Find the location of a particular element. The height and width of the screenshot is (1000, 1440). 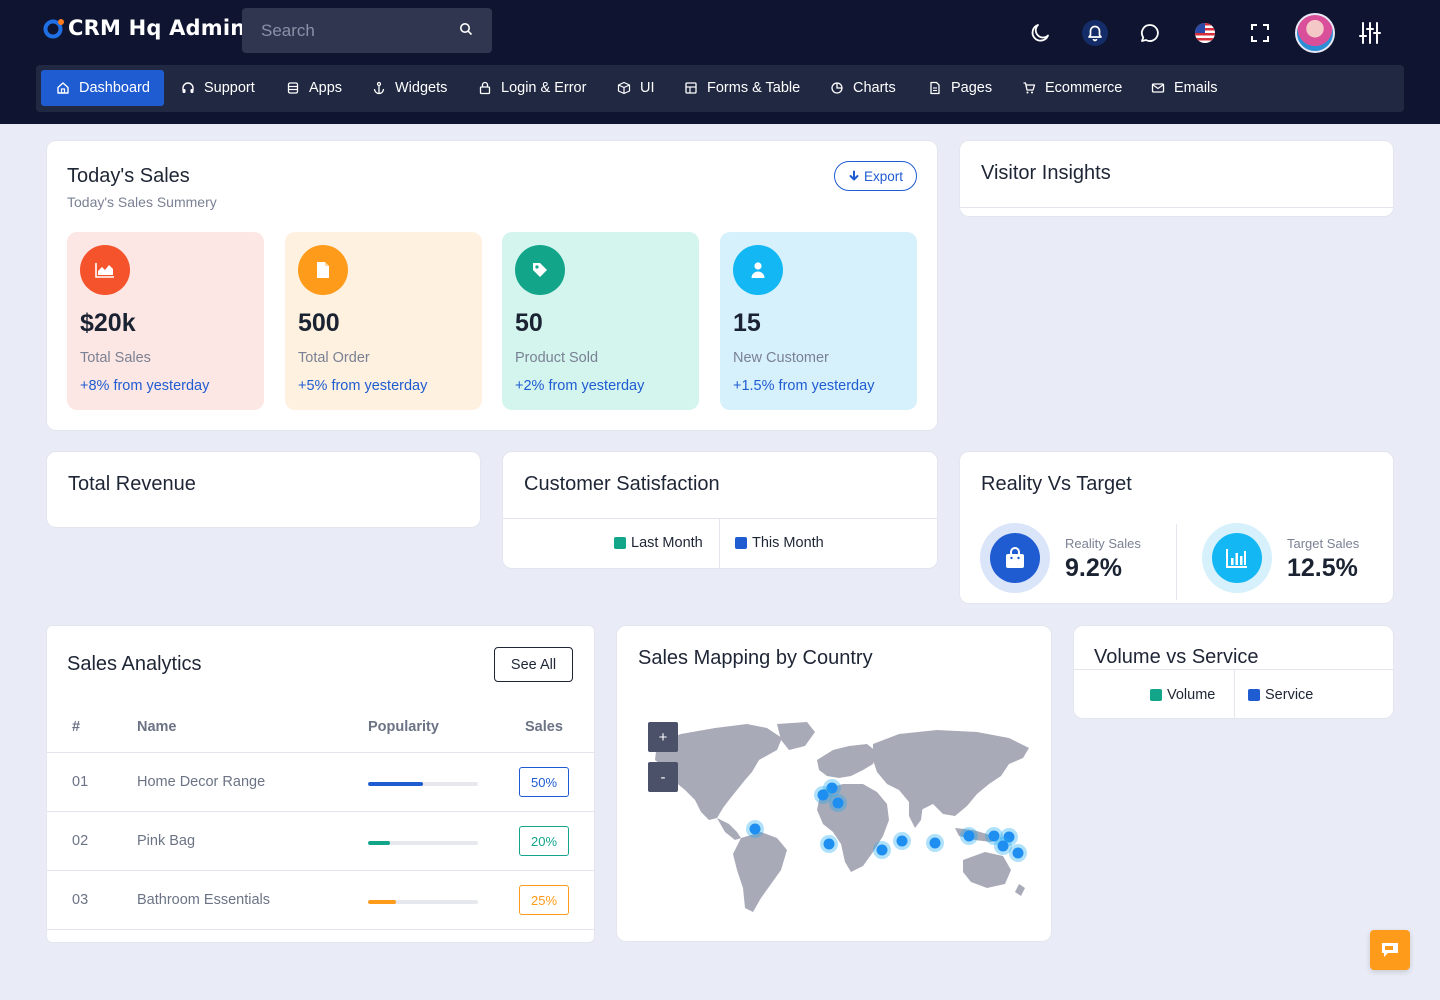

card-title: Visitor Insights is located at coordinates (1046, 173).